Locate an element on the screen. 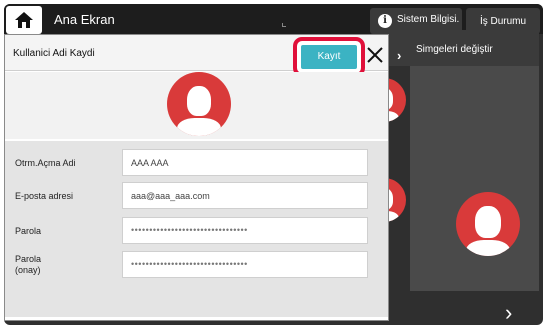 The height and width of the screenshot is (330, 547). login-name-row: Otrm.Açma Adi AAA AAA is located at coordinates (196, 162).